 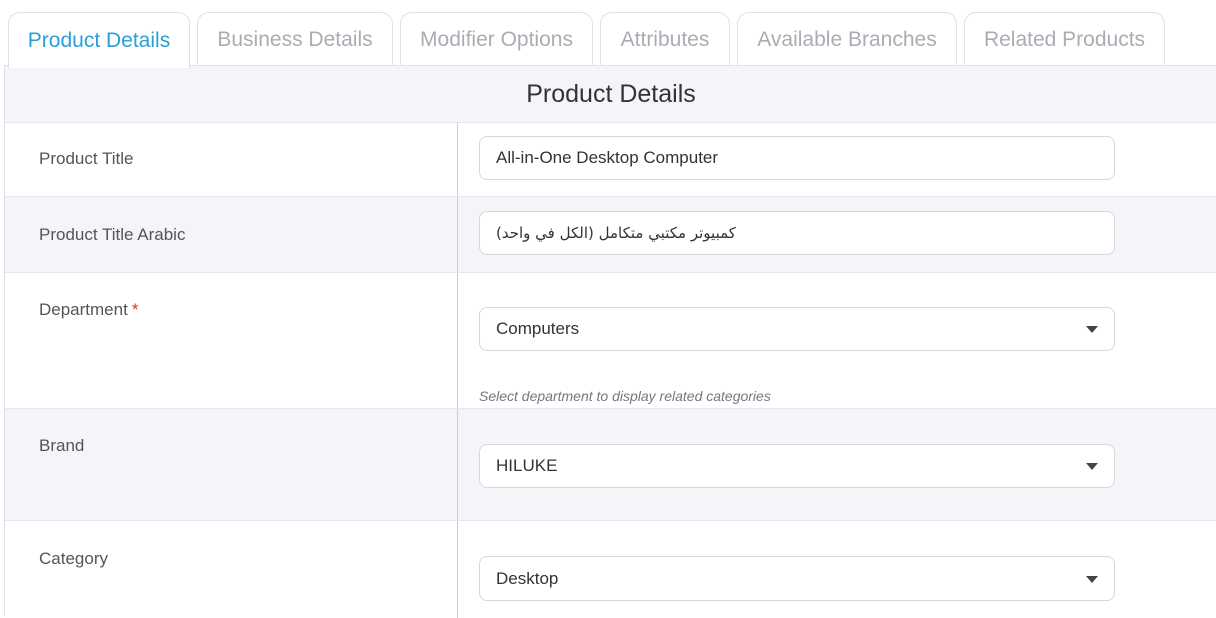 What do you see at coordinates (496, 39) in the screenshot?
I see `tab-modifier-options: Modifier Options` at bounding box center [496, 39].